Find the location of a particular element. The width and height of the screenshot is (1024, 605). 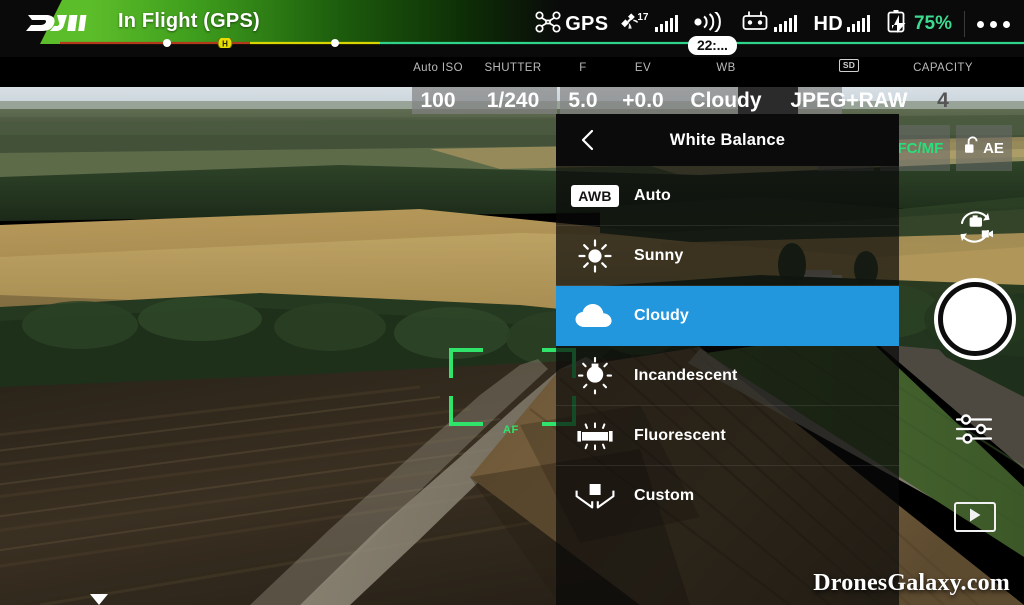

playback-button is located at coordinates (975, 517).